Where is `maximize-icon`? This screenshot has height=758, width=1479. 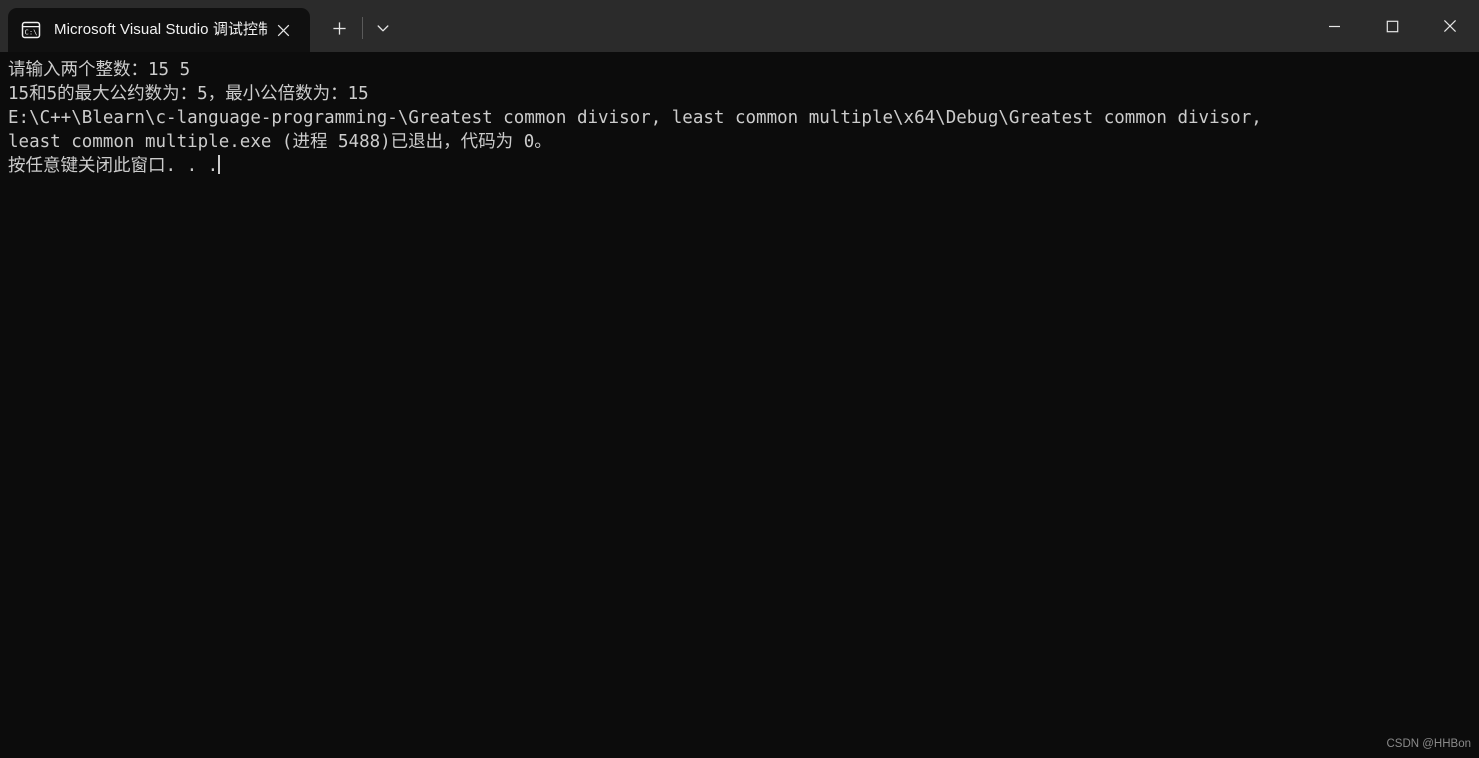 maximize-icon is located at coordinates (1392, 26).